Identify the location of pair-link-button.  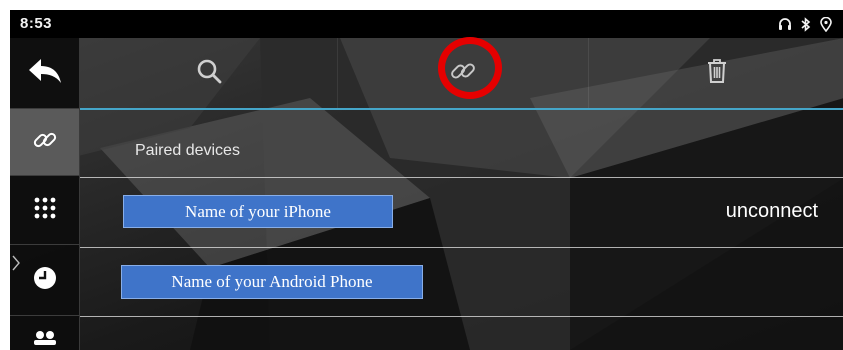
(463, 73).